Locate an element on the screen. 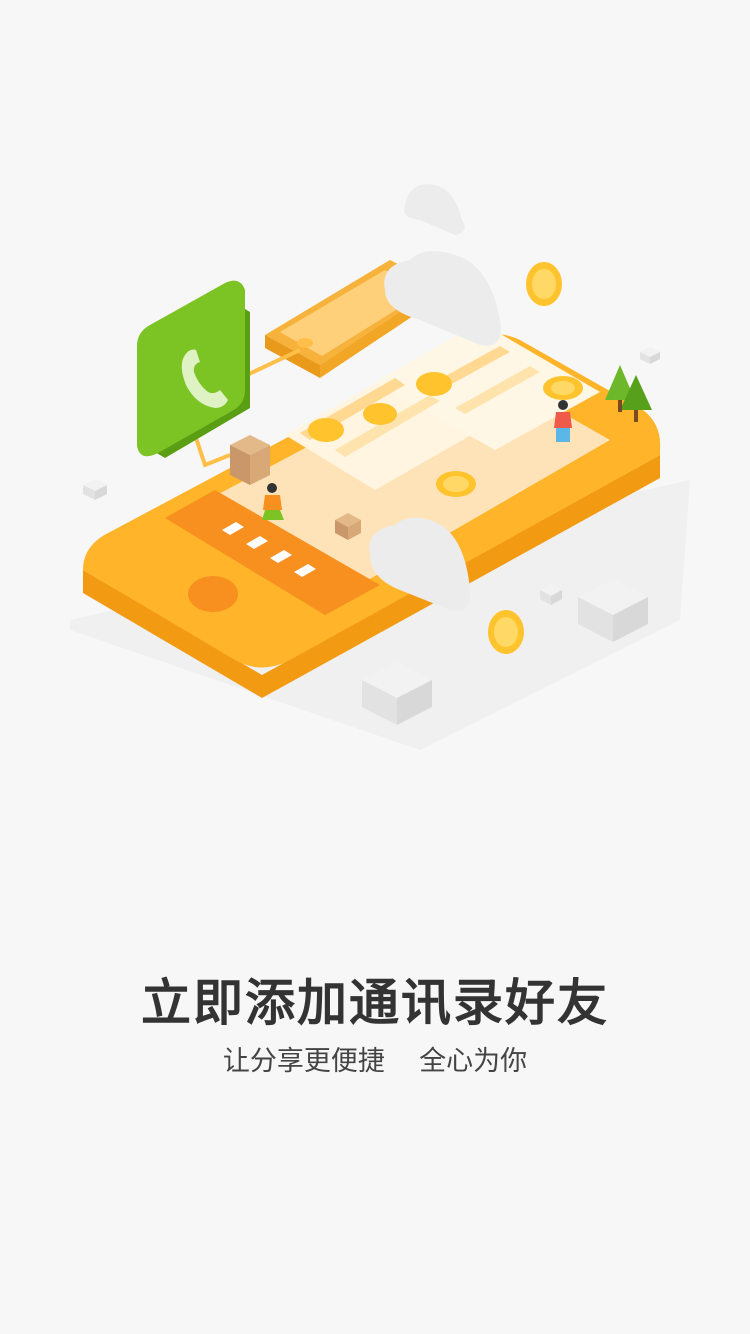 The image size is (750, 1334). onboarding-title: 立即添加通讯录好友 is located at coordinates (375, 1003).